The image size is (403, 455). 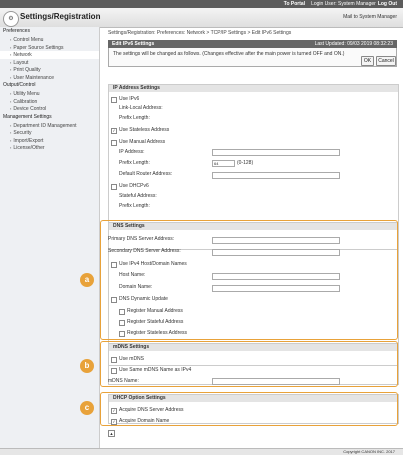 What do you see at coordinates (134, 118) in the screenshot?
I see `prefix-length-label-1: Prefix Length:` at bounding box center [134, 118].